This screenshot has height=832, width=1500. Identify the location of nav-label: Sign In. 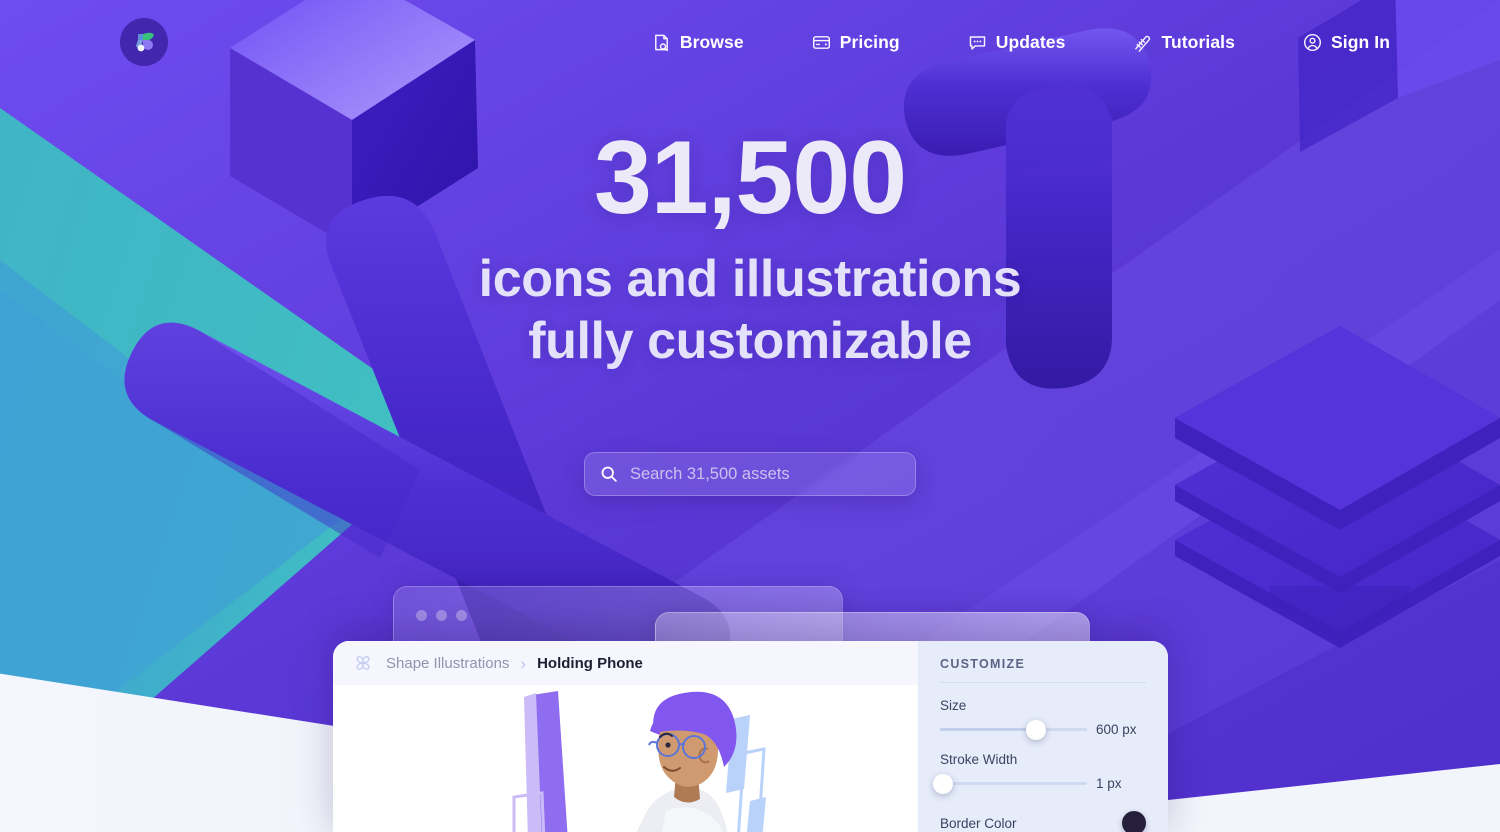
(1360, 41).